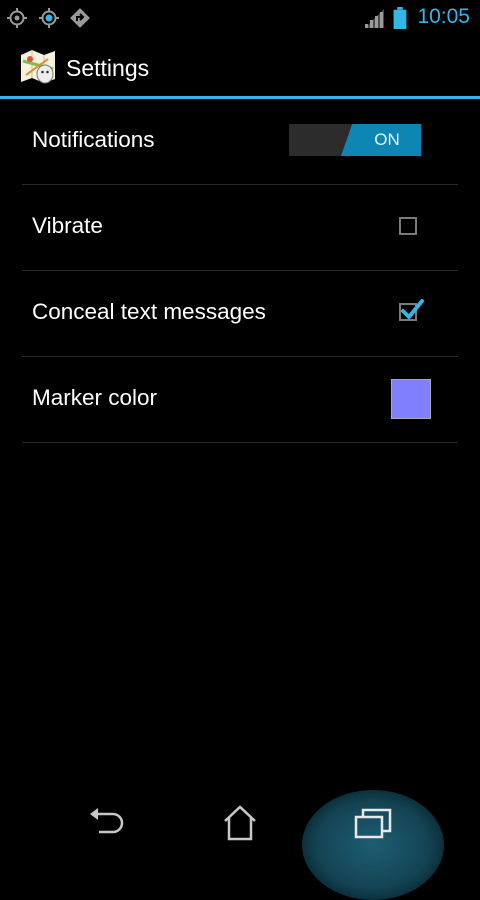  I want to click on signal-icon, so click(374, 18).